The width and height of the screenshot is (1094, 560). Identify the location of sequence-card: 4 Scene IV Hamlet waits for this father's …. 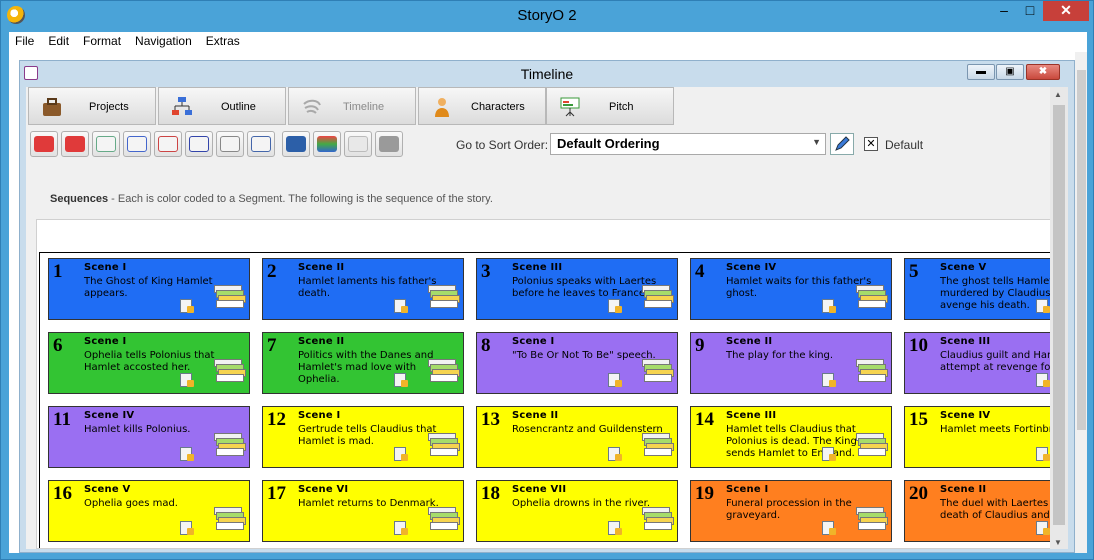
(791, 289).